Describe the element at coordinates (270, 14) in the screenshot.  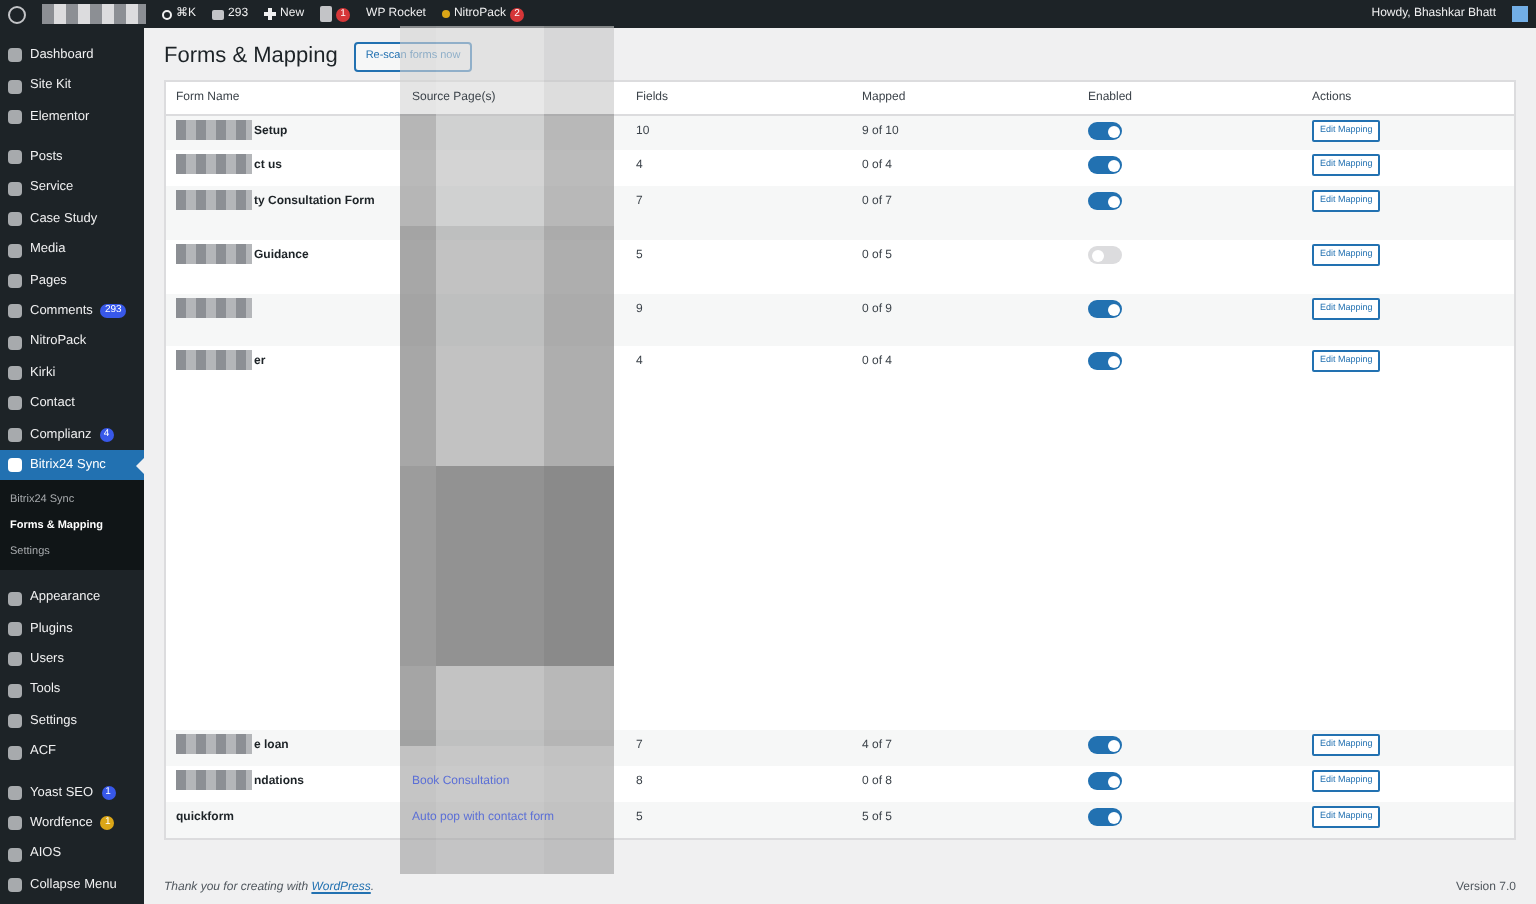
I see `plus-icon` at that location.